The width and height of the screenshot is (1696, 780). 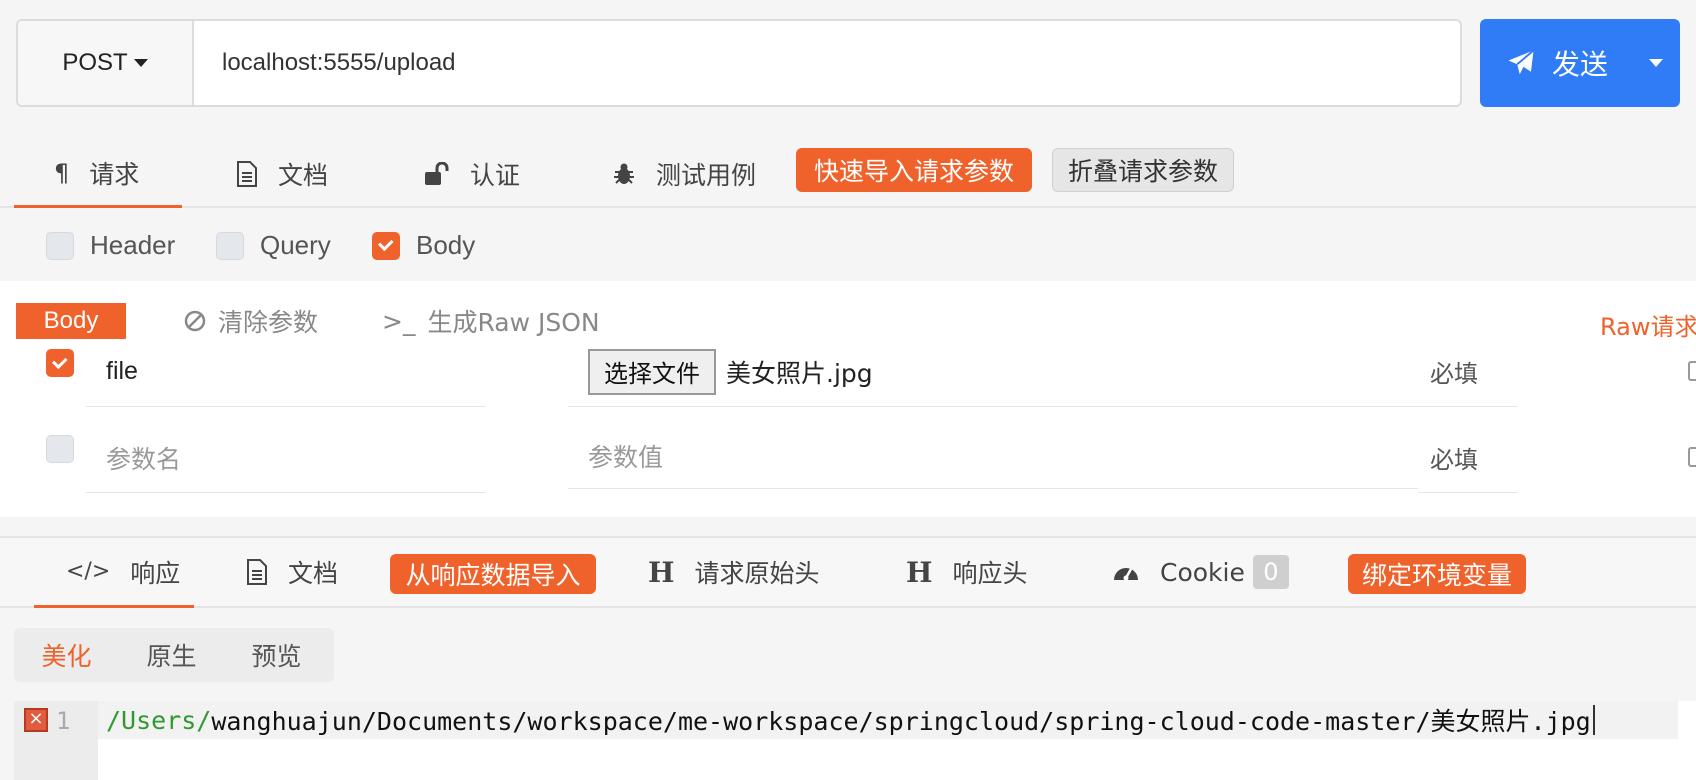 What do you see at coordinates (799, 373) in the screenshot?
I see `file-name: 美女照片.jpg` at bounding box center [799, 373].